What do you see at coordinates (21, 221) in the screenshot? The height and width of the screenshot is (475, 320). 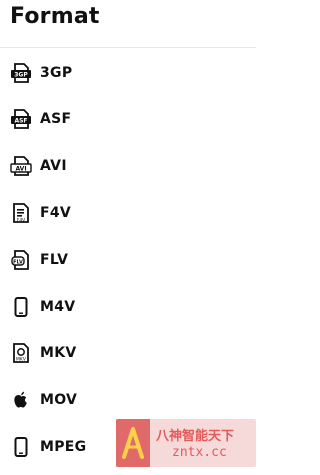 I see `svg-text: F4V` at bounding box center [21, 221].